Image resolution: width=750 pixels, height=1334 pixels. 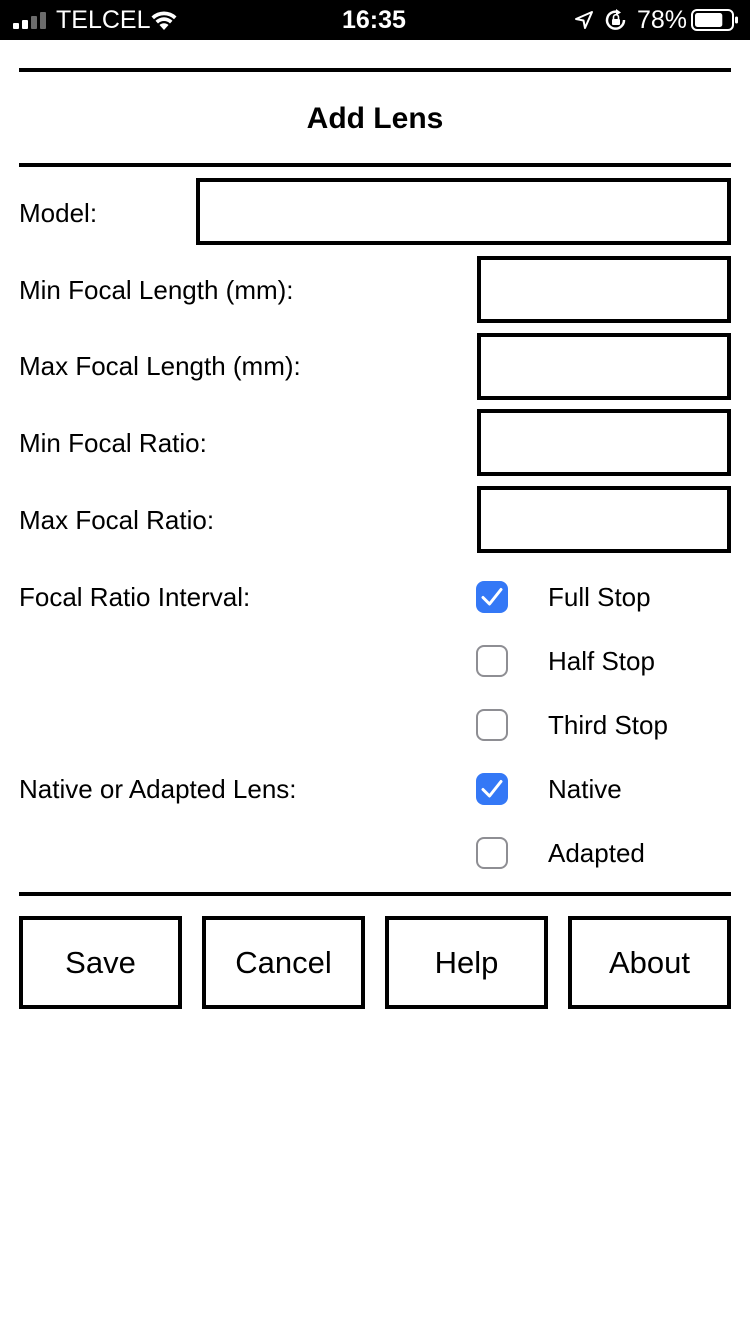 What do you see at coordinates (662, 20) in the screenshot?
I see `battery-percentage: 78%` at bounding box center [662, 20].